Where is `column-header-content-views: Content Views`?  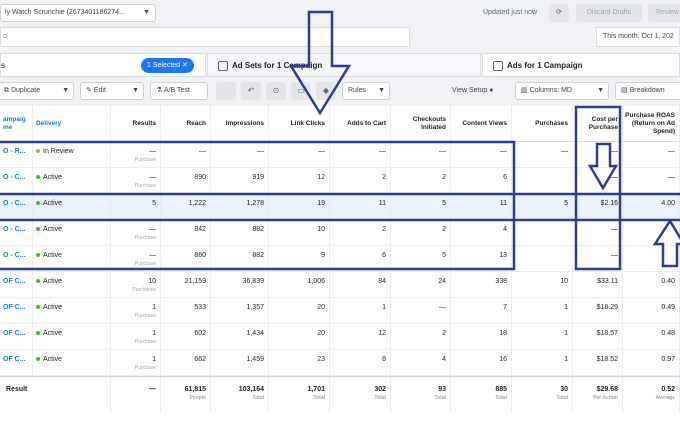 column-header-content-views: Content Views is located at coordinates (481, 124).